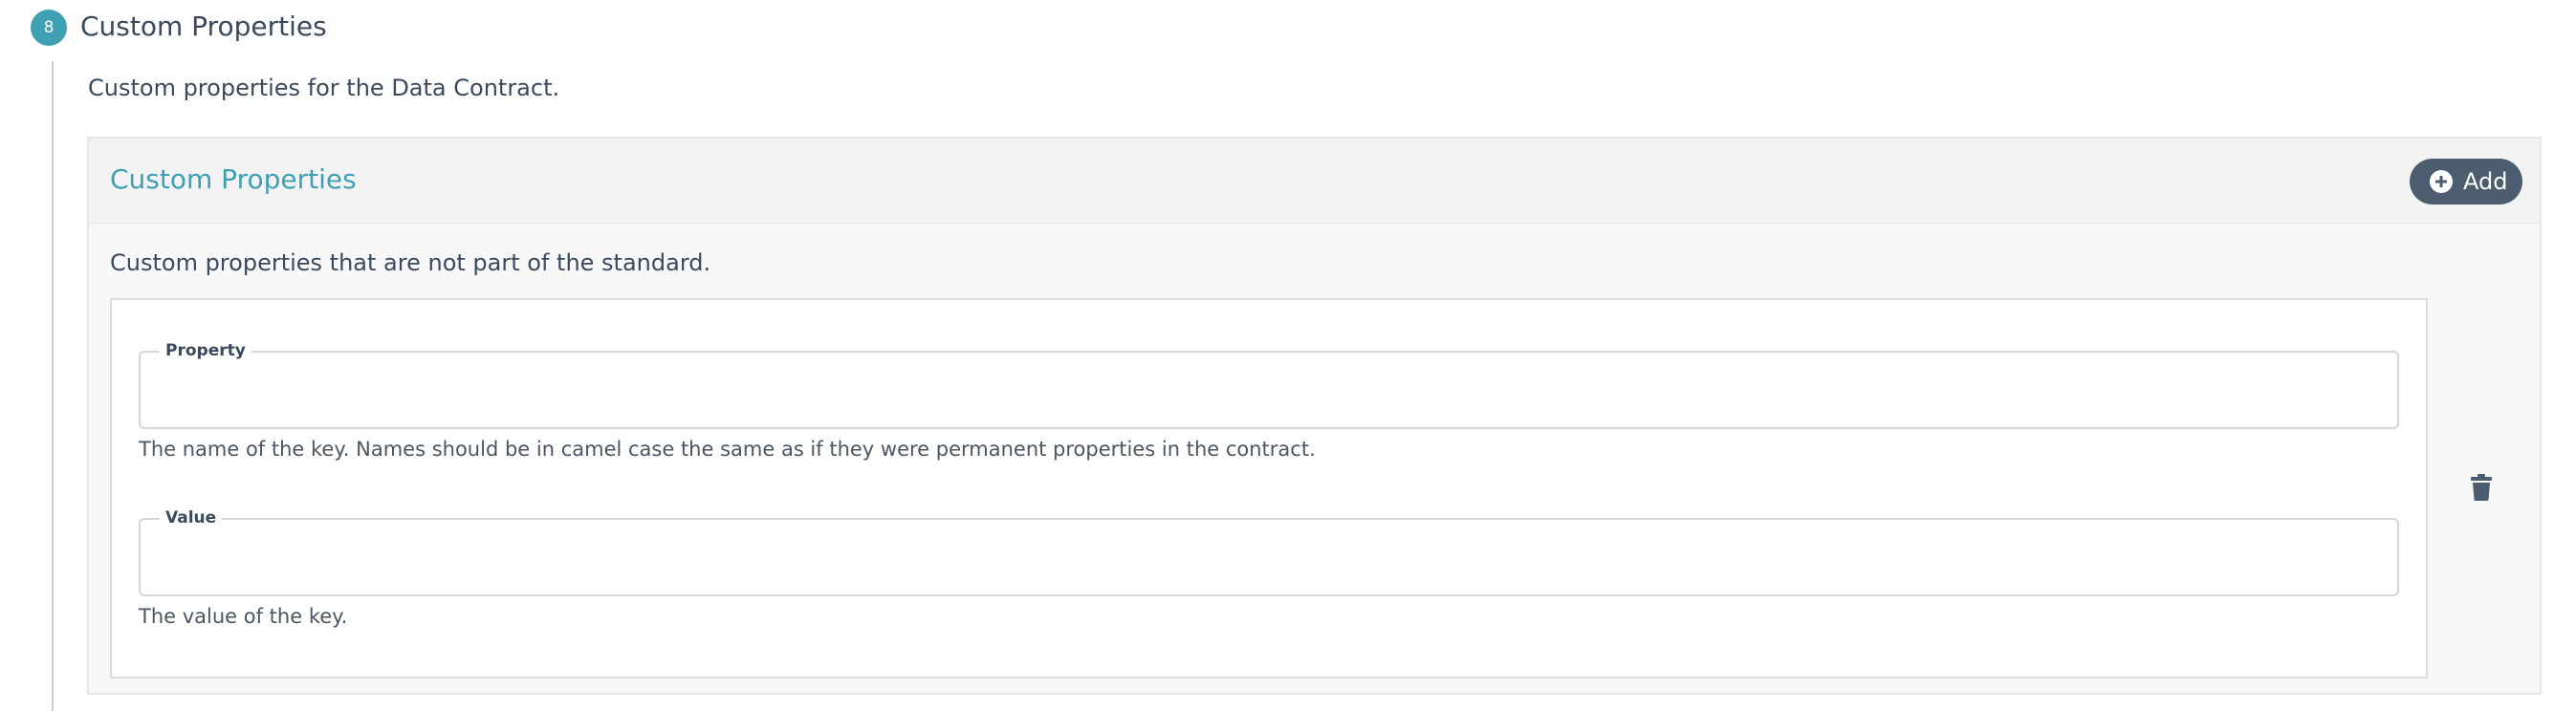 The width and height of the screenshot is (2576, 711). What do you see at coordinates (1270, 400) in the screenshot?
I see `property-input` at bounding box center [1270, 400].